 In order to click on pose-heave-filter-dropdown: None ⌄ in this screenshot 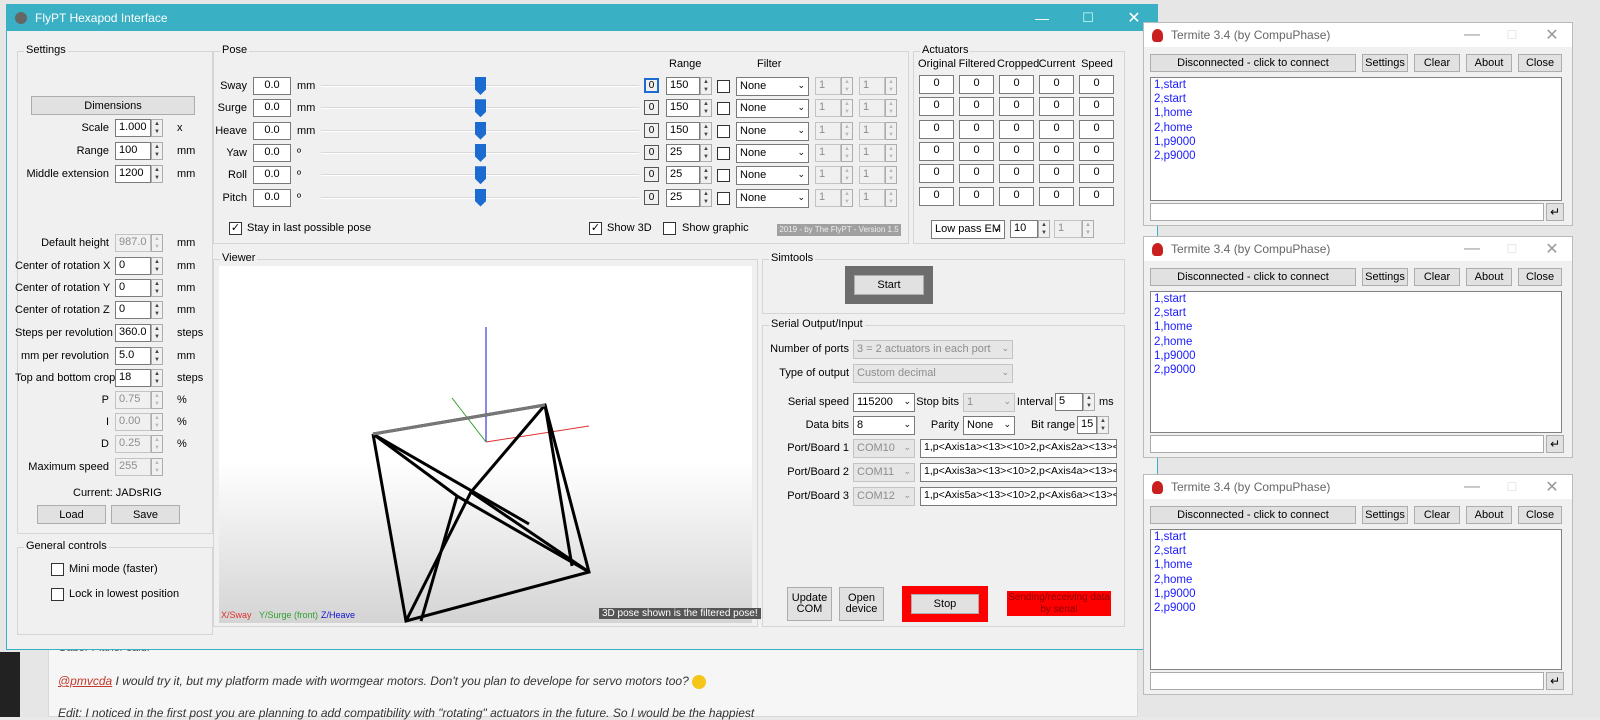, I will do `click(772, 131)`.